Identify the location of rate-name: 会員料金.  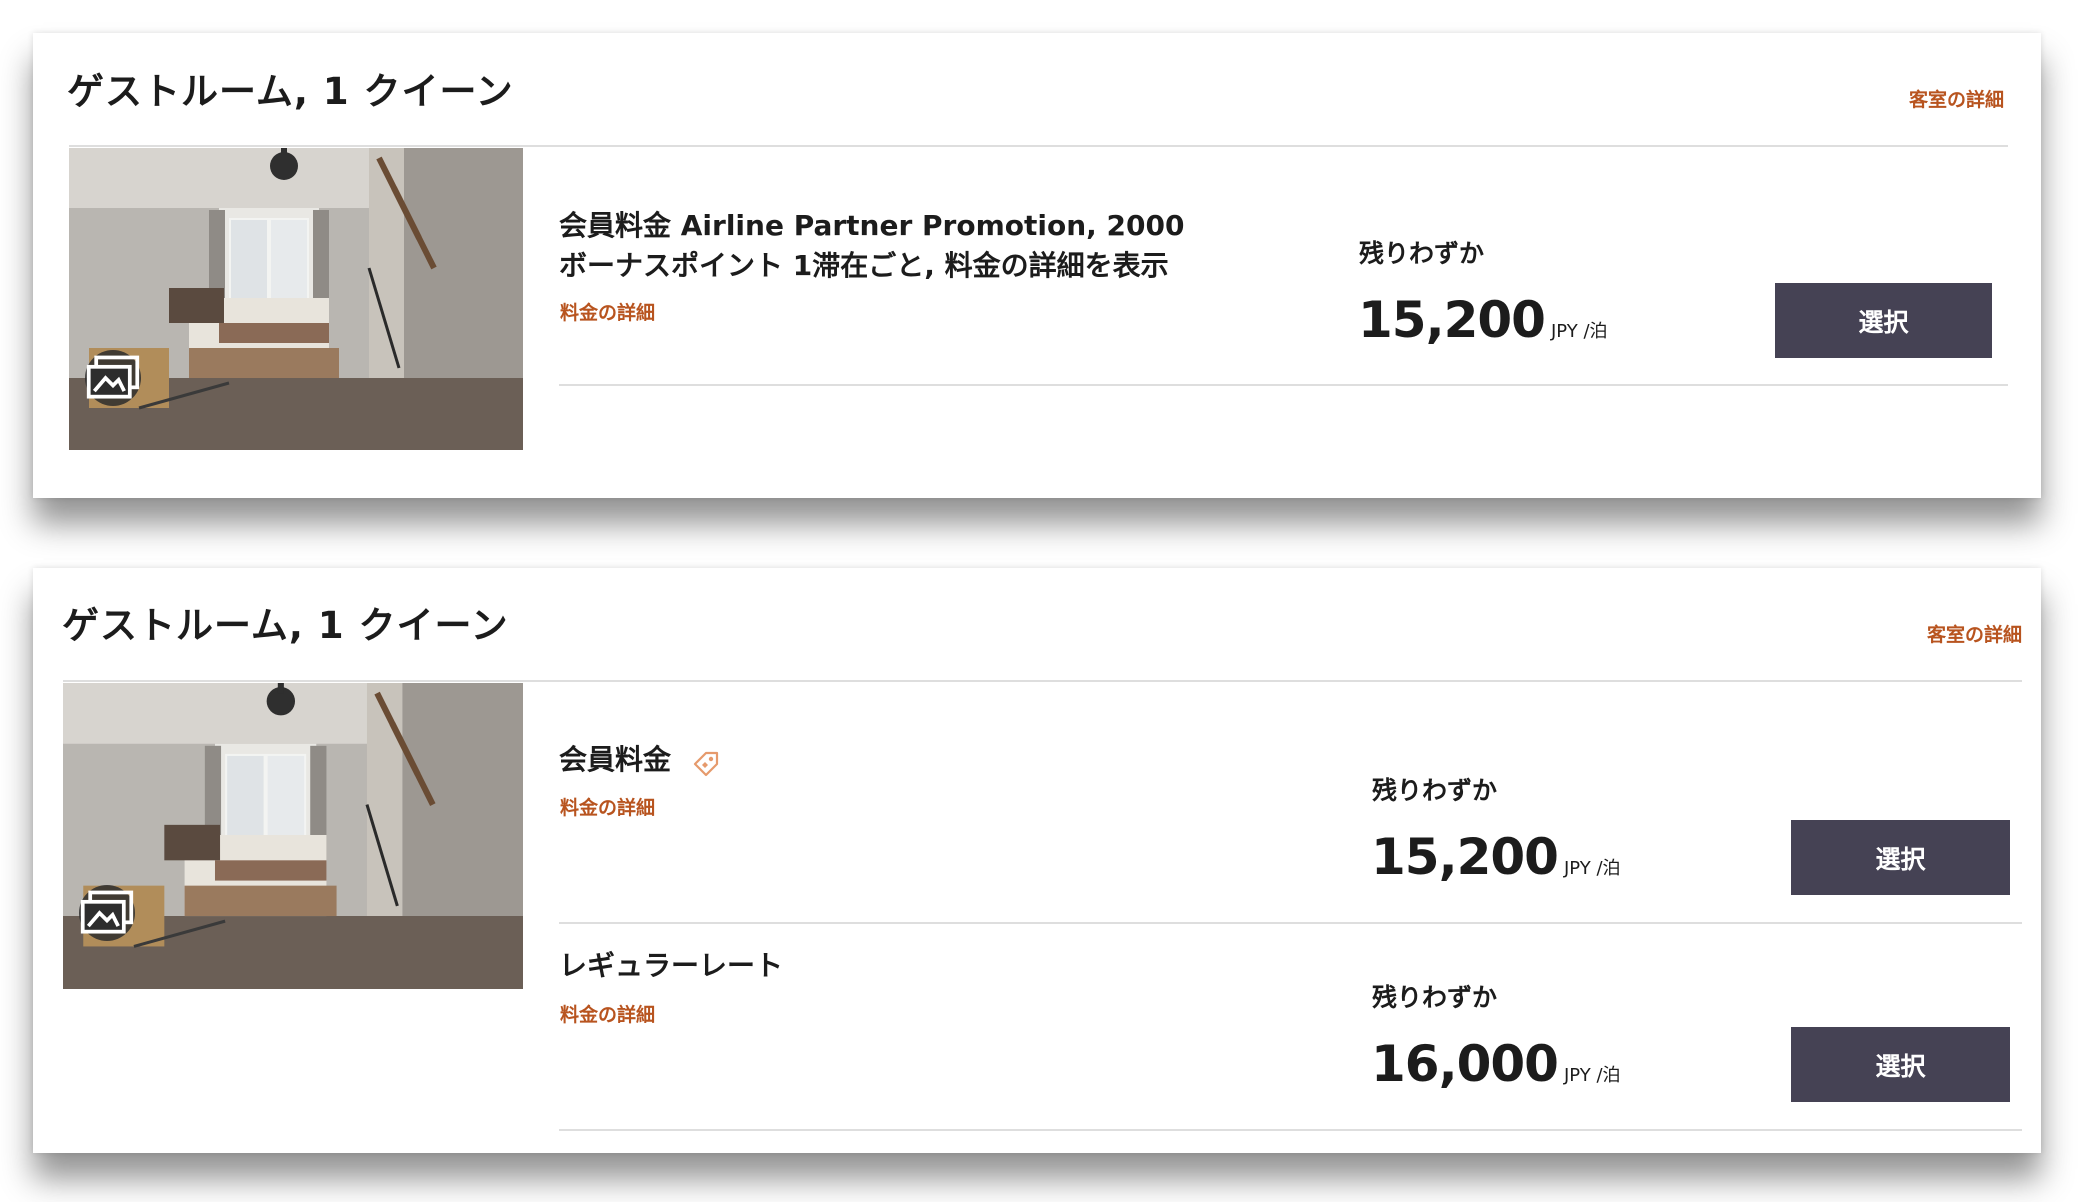
(615, 759).